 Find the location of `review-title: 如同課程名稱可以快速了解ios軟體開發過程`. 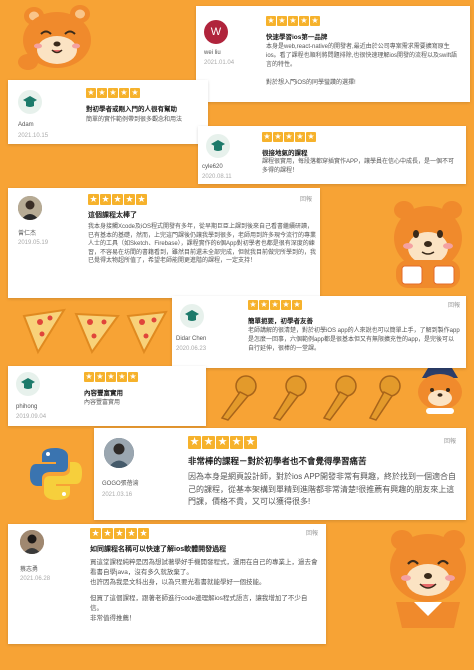

review-title: 如同課程名稱可以快速了解ios軟體開發過程 is located at coordinates (158, 549).